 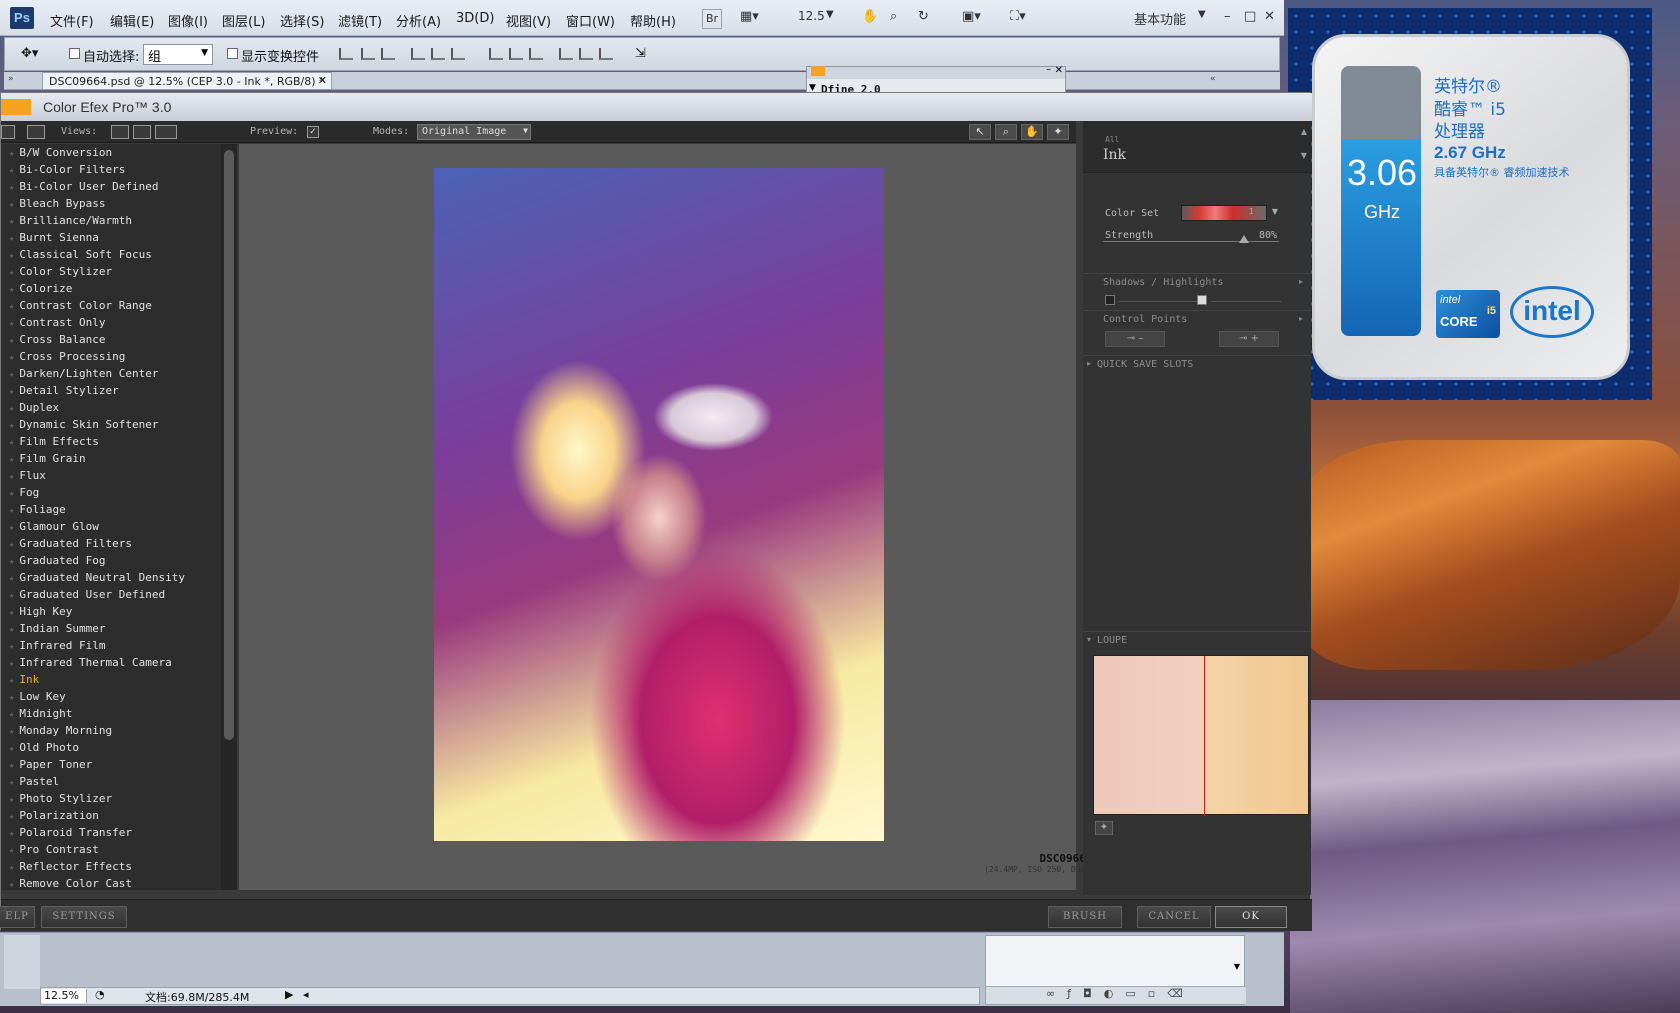 What do you see at coordinates (1110, 300) in the screenshot?
I see `shadows-swatch` at bounding box center [1110, 300].